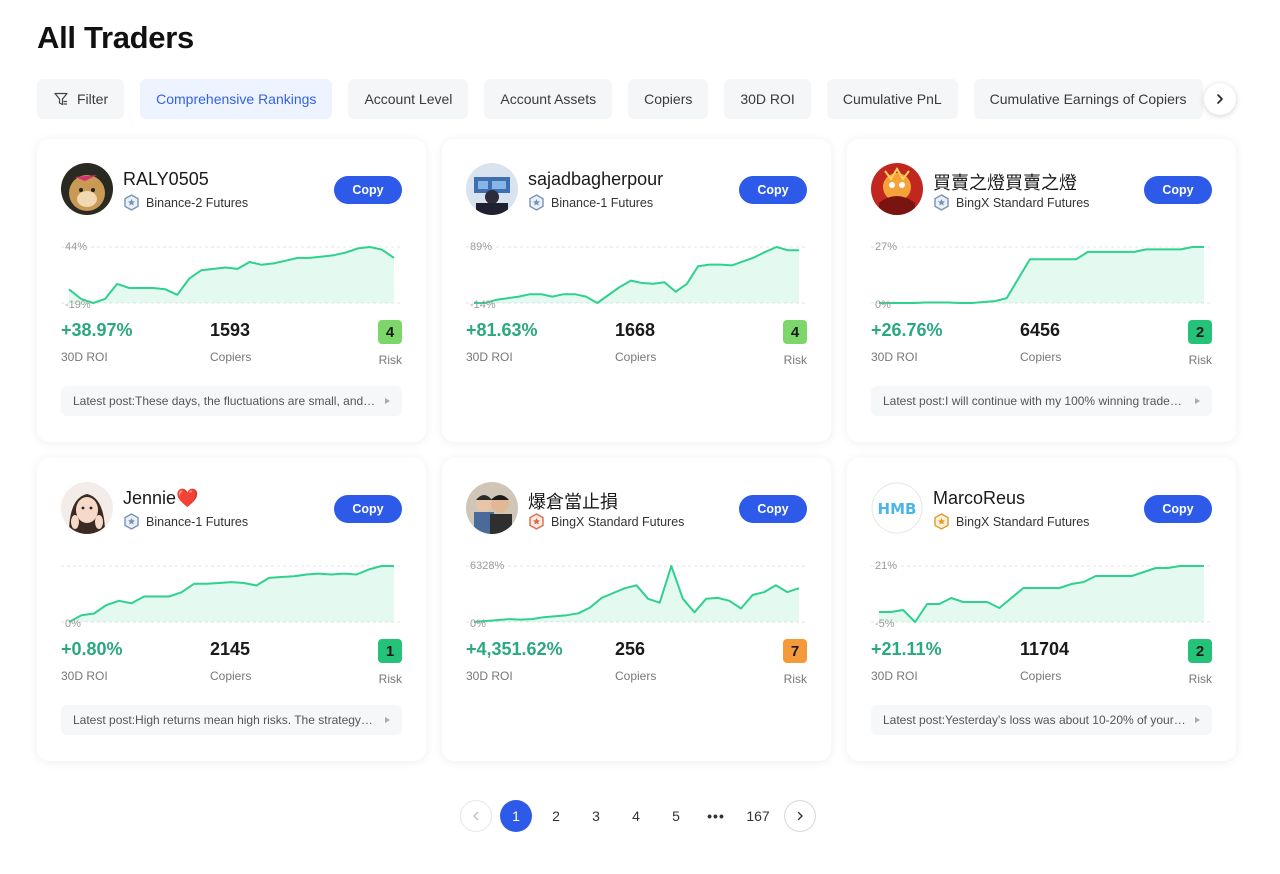  I want to click on chart-max-label: 6328%, so click(487, 566).